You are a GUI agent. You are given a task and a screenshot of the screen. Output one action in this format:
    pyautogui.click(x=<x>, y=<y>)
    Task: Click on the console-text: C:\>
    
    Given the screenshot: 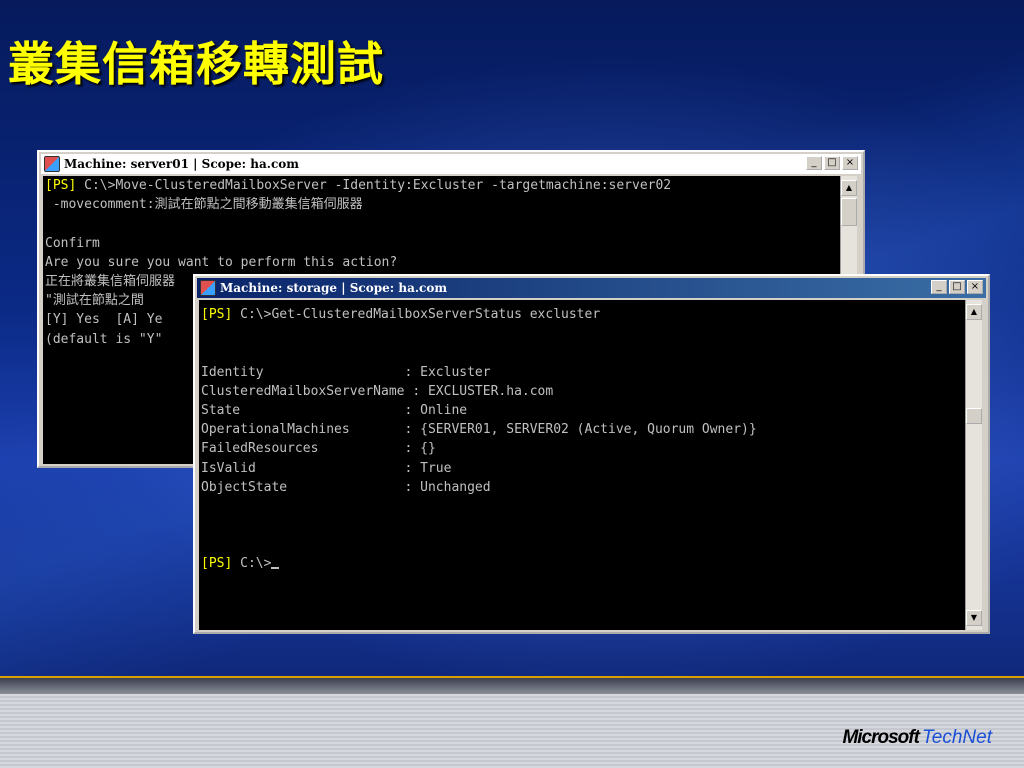 What is the action you would take?
    pyautogui.click(x=252, y=564)
    